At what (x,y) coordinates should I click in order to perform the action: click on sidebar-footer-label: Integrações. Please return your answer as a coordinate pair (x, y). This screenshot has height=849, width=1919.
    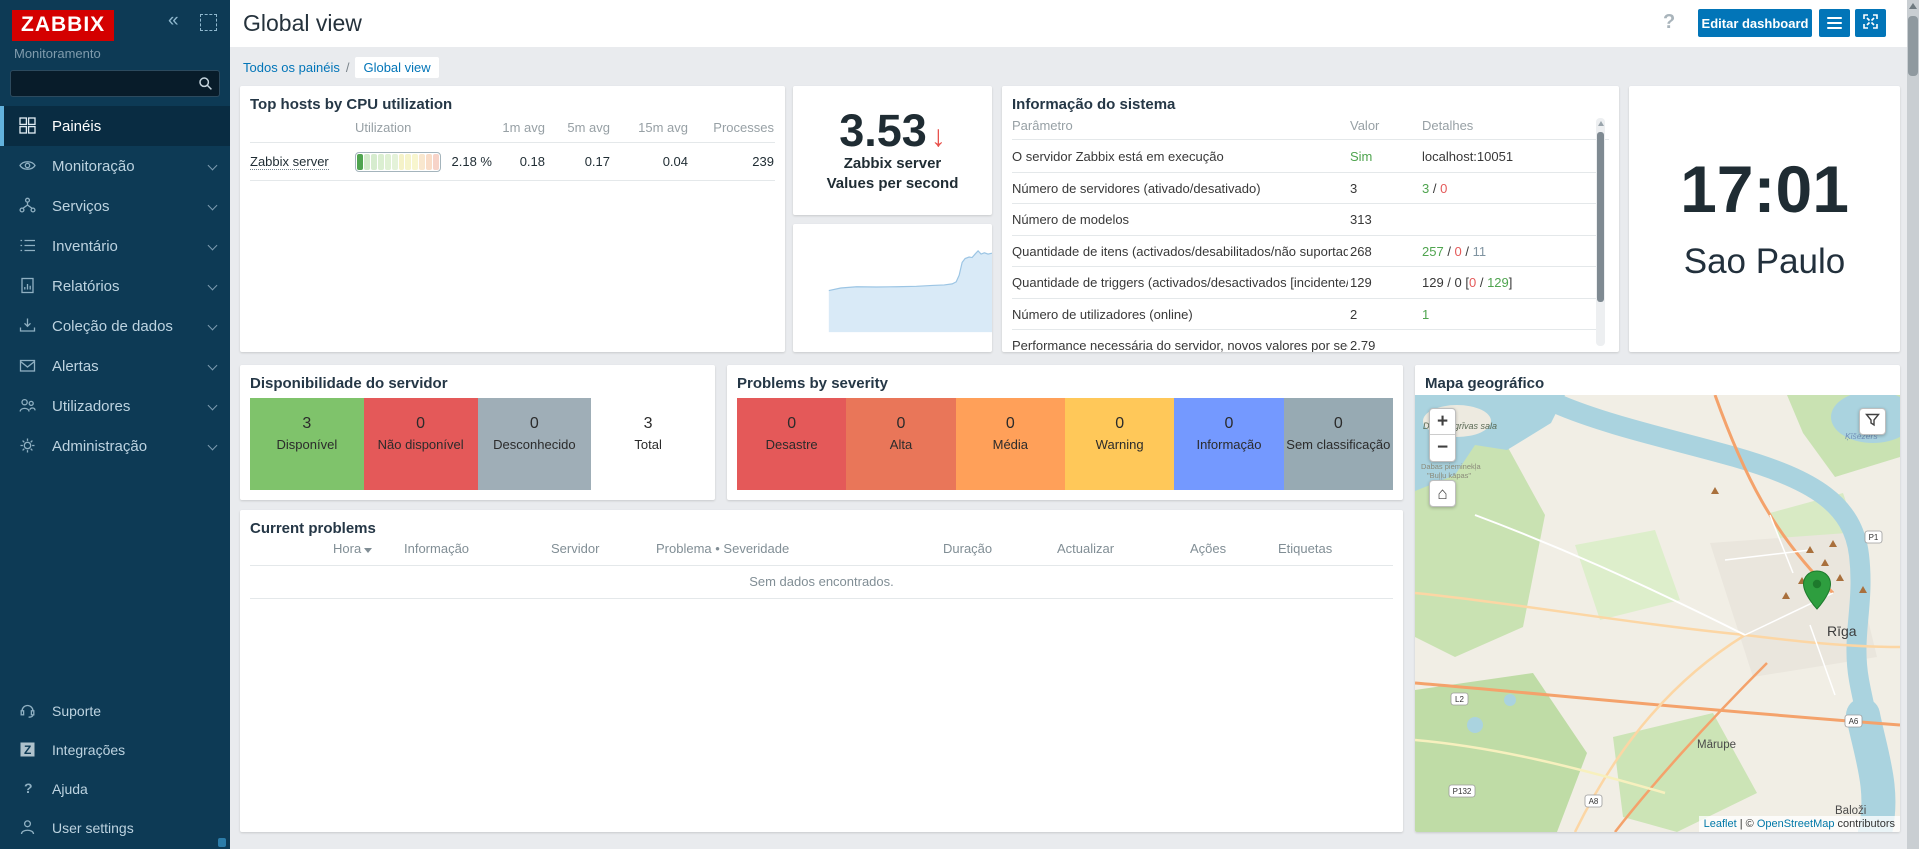
    Looking at the image, I should click on (89, 749).